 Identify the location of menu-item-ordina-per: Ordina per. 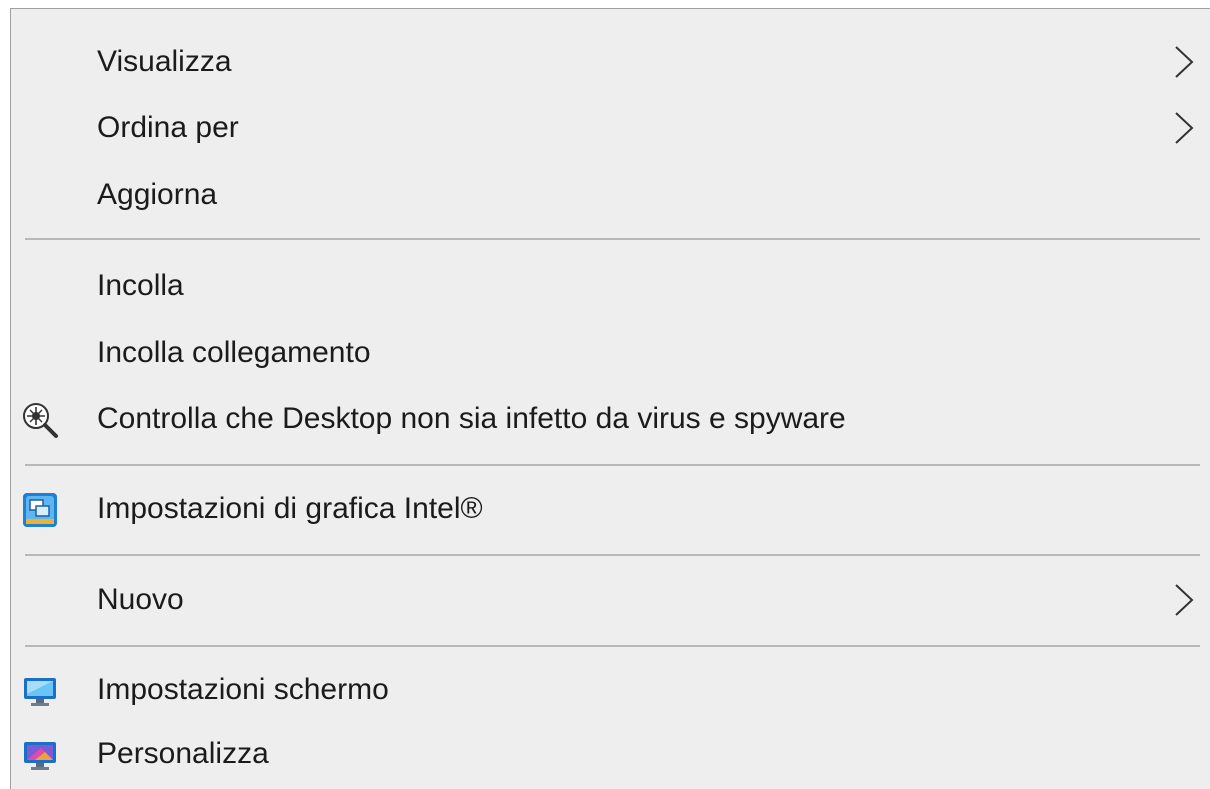
(610, 128).